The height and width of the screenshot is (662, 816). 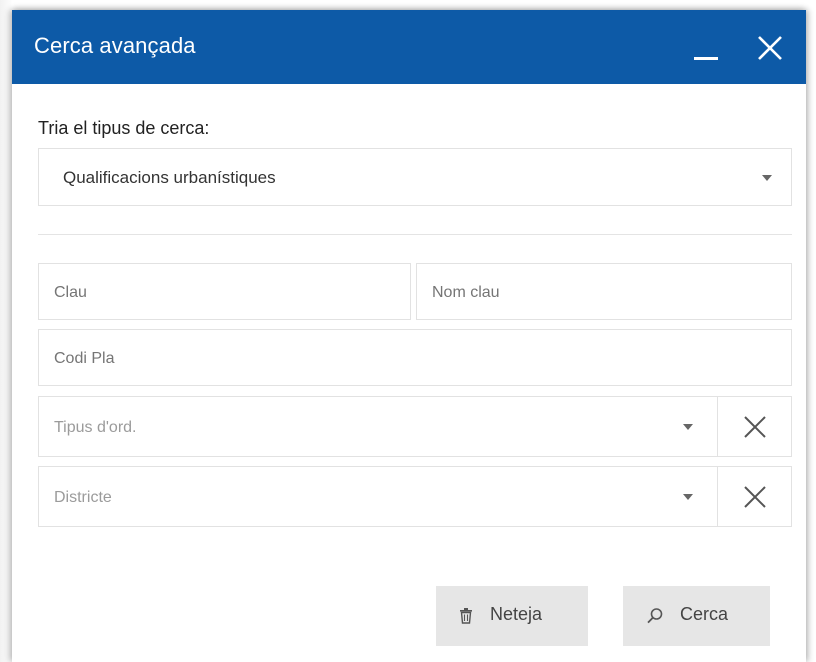 I want to click on clear-button: Neteja, so click(x=512, y=616).